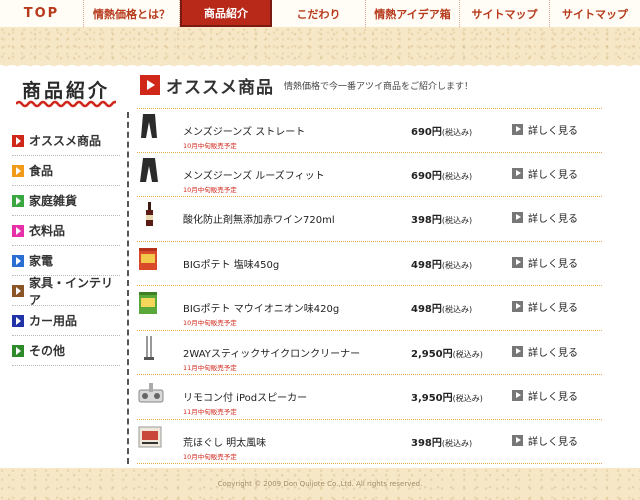 Image resolution: width=640 pixels, height=500 pixels. I want to click on speaker-icon, so click(151, 393).